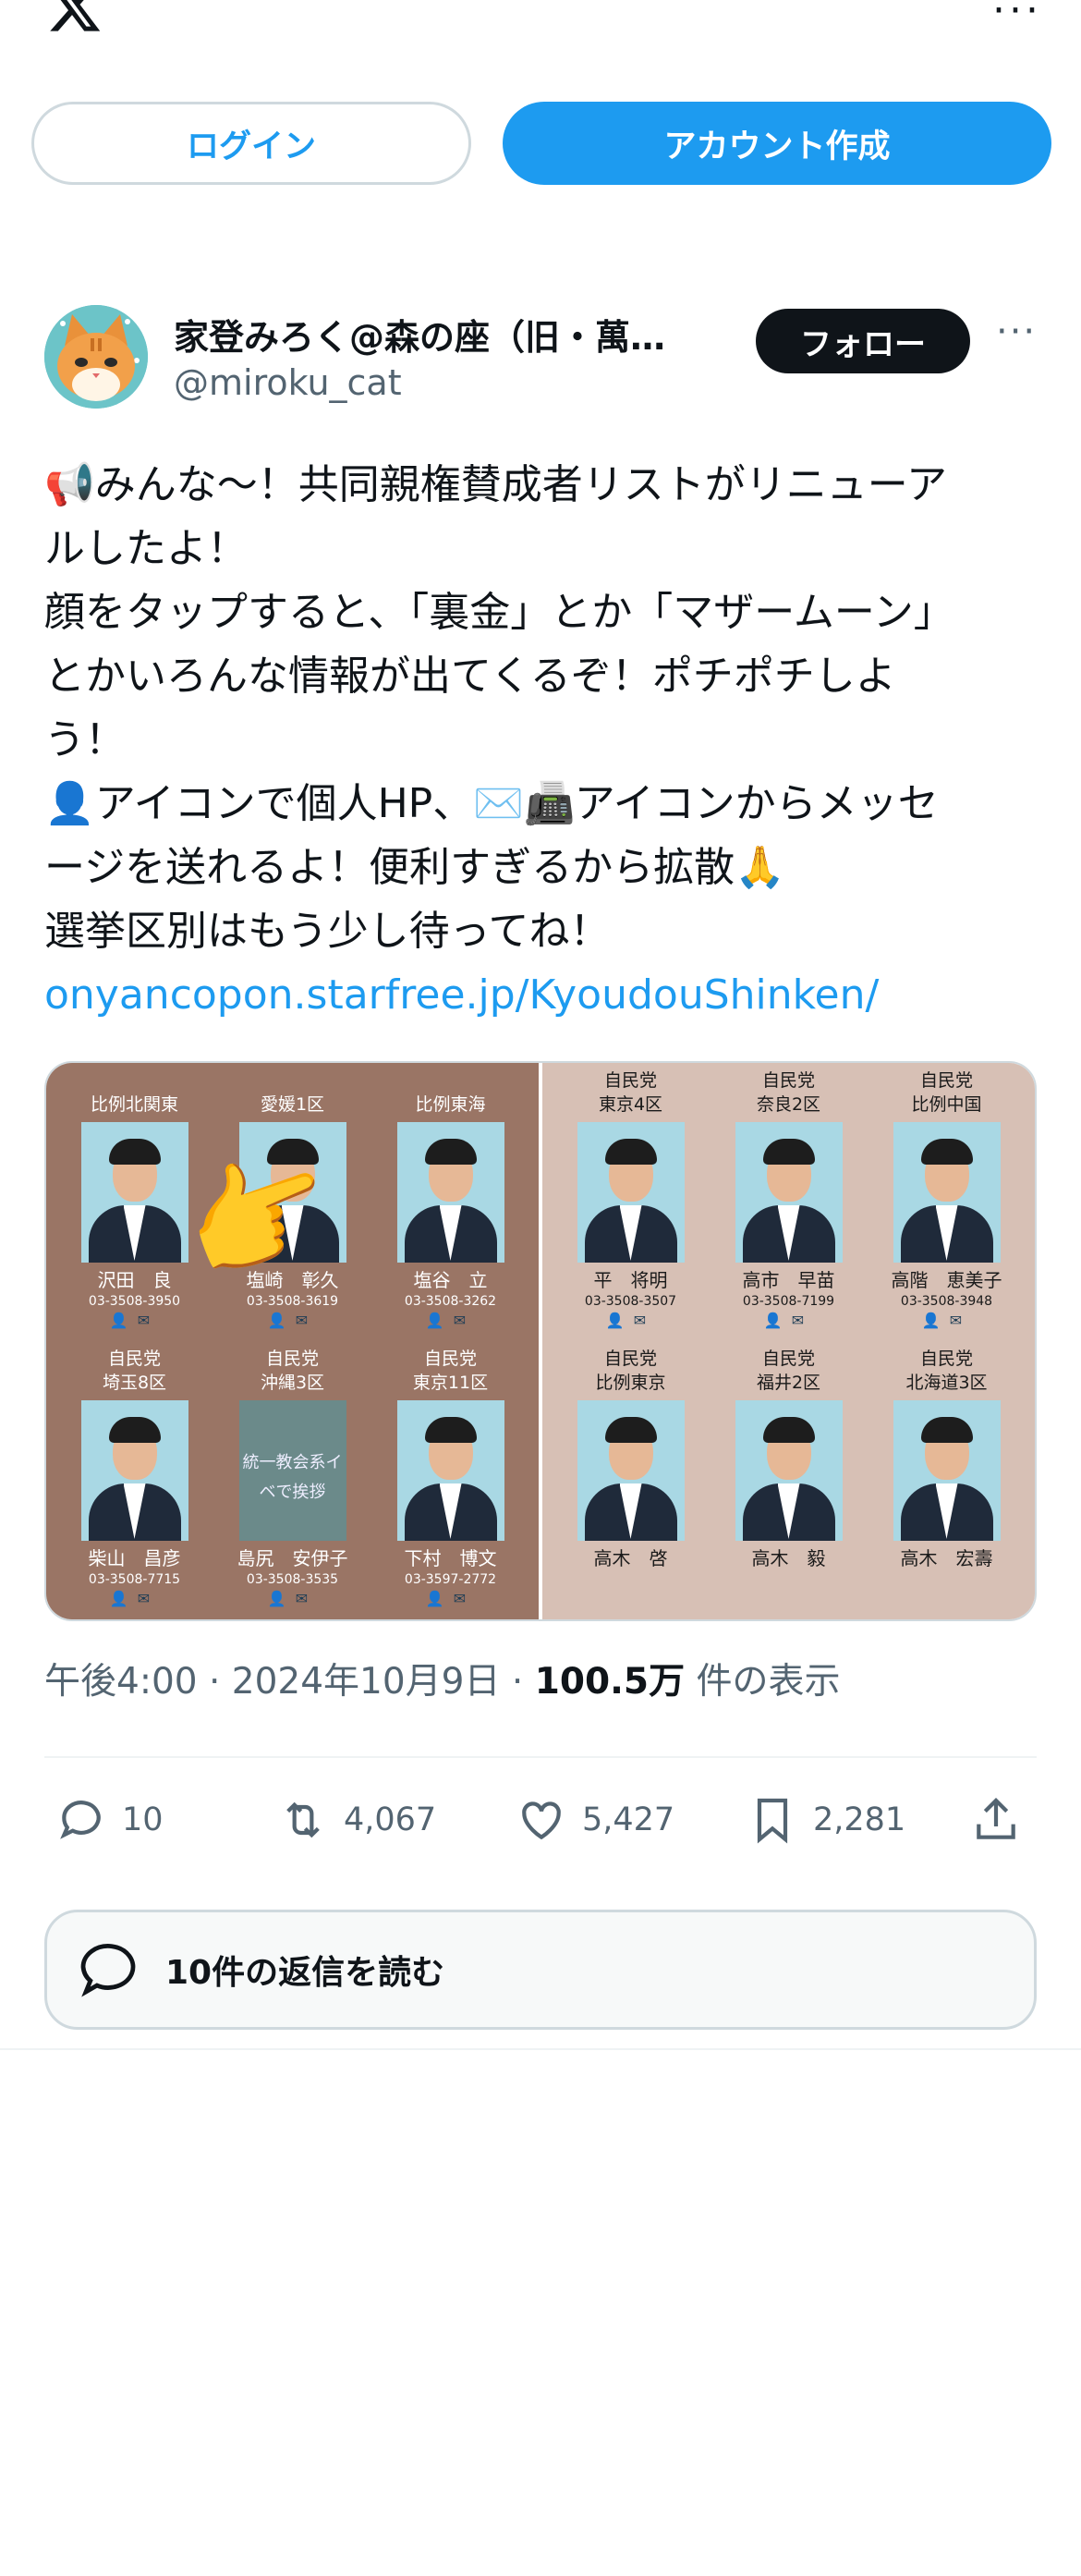 This screenshot has width=1081, height=2576. I want to click on politician-card: 自民党 東京4区平 将明 03-3508-3507 👤✉, so click(630, 1202).